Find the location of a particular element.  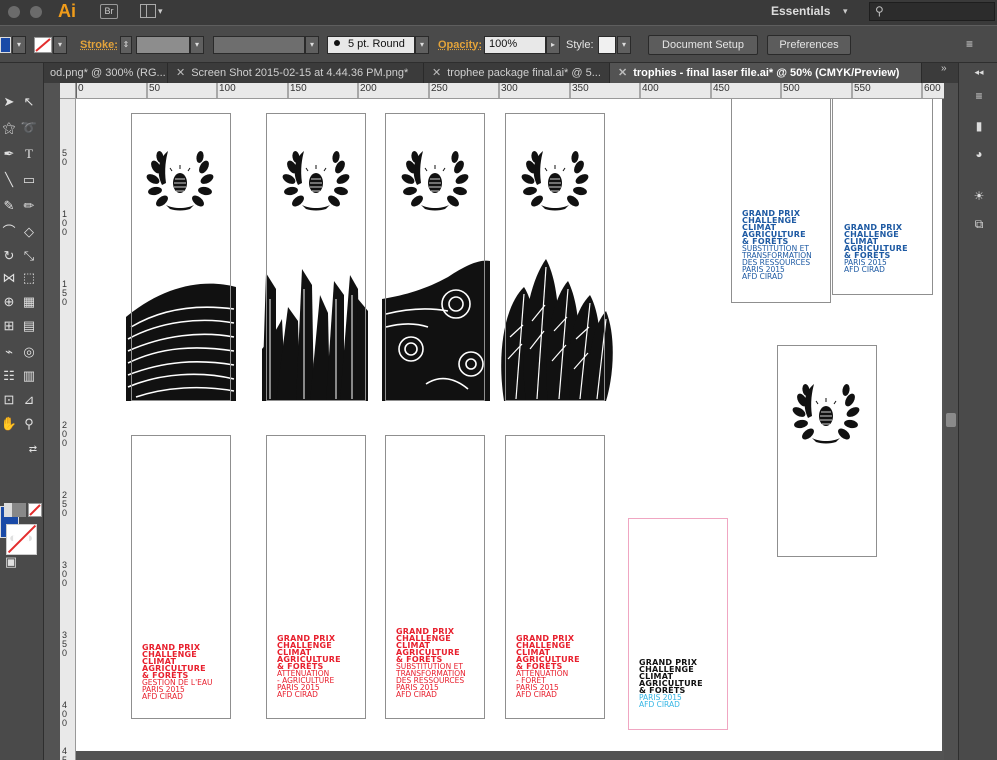

ruler-ticks is located at coordinates (499, 90).